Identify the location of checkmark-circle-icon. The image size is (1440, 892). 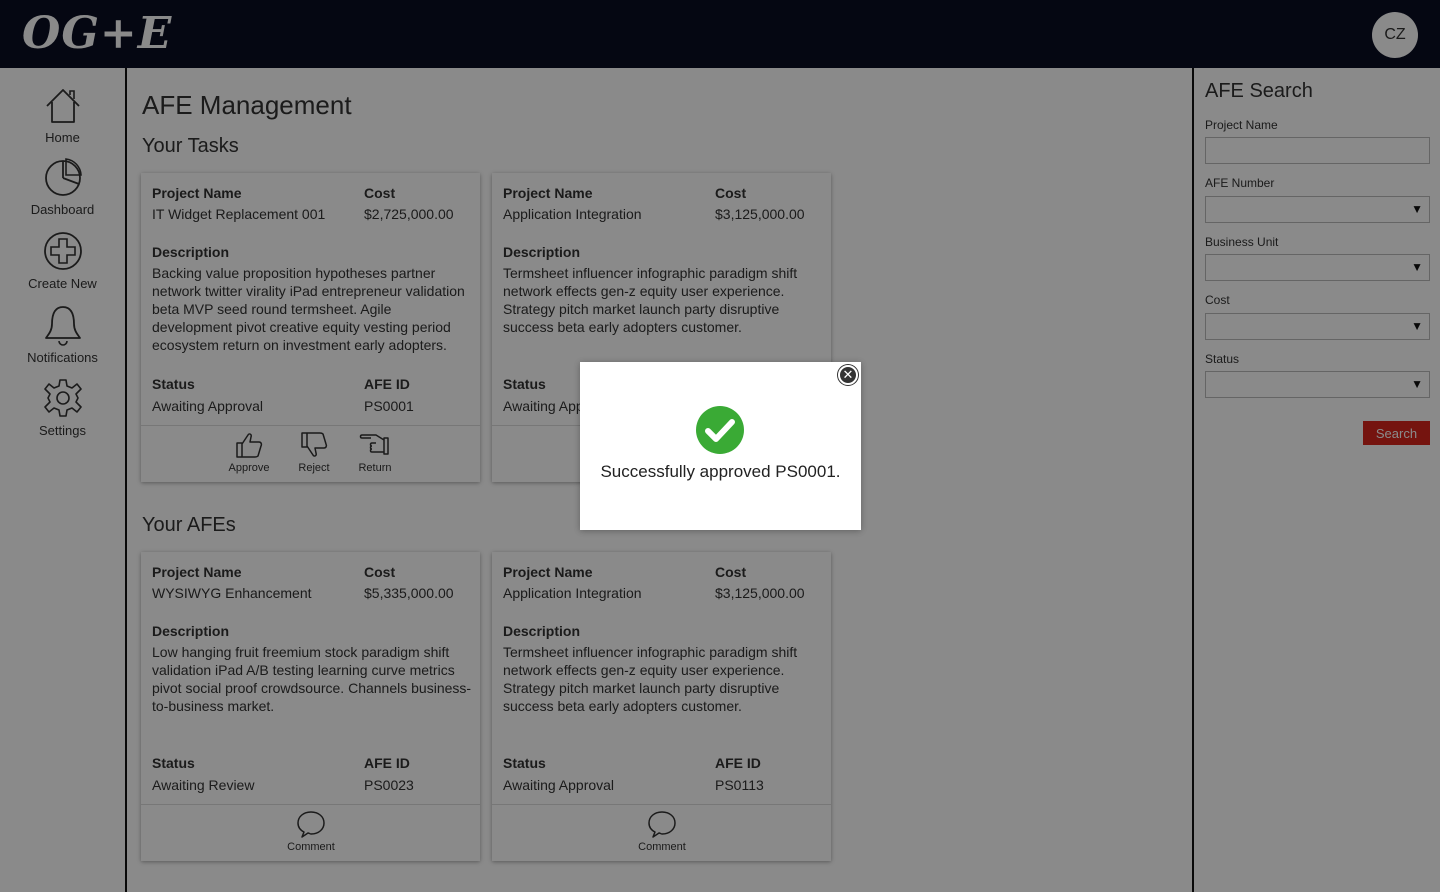
(720, 430).